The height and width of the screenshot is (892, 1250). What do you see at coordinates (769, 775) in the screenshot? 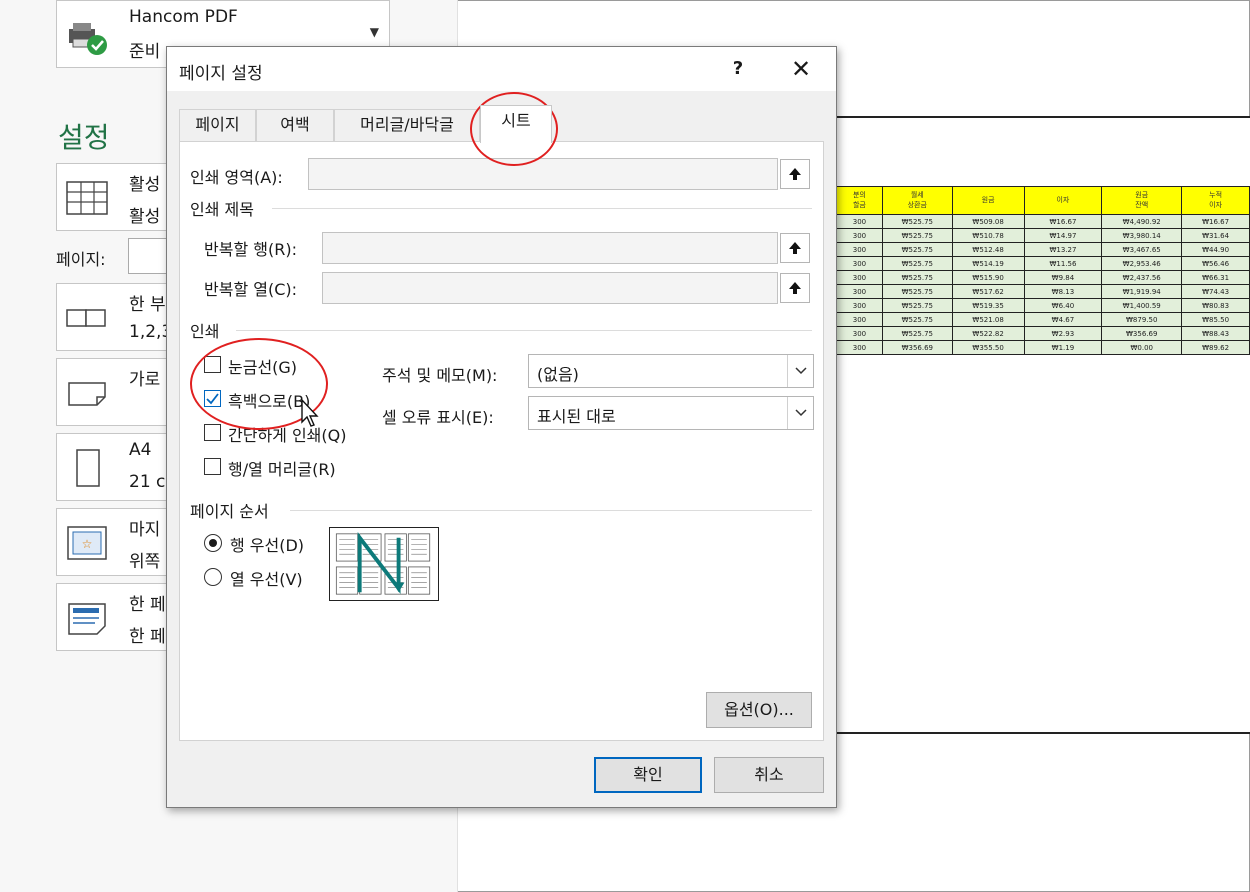
I see `cancel-button: 취소` at bounding box center [769, 775].